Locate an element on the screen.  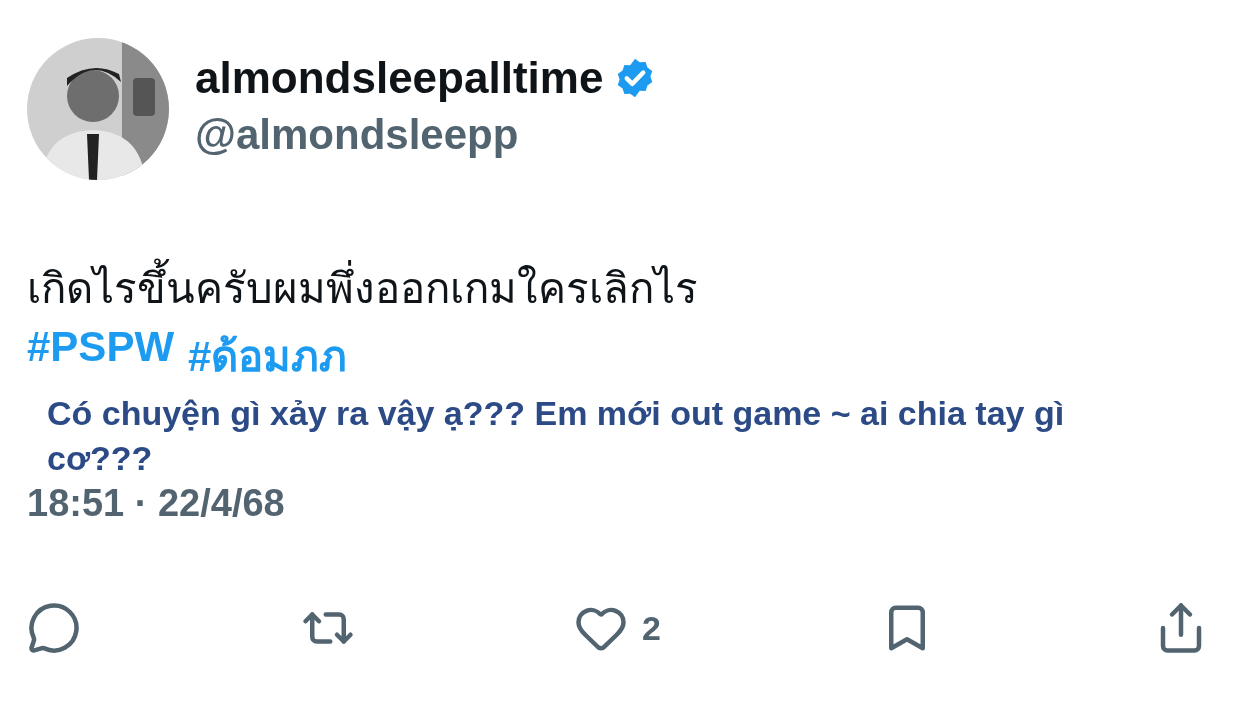
reply-button is located at coordinates (54, 628).